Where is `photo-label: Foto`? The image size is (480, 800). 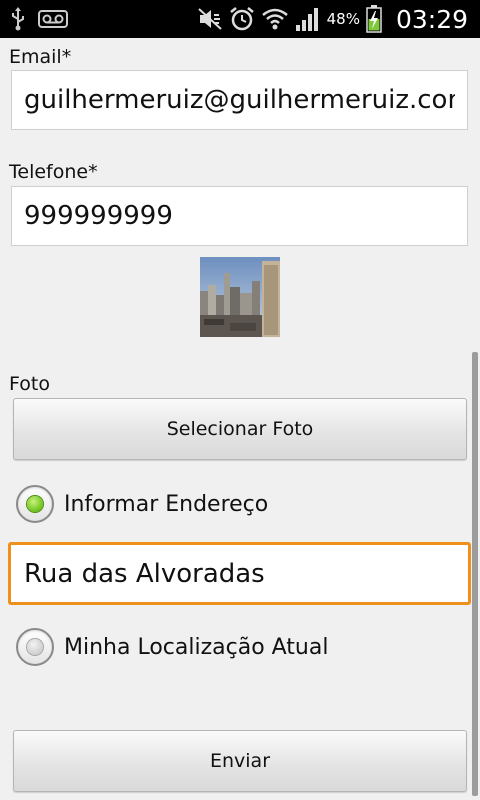
photo-label: Foto is located at coordinates (29, 384).